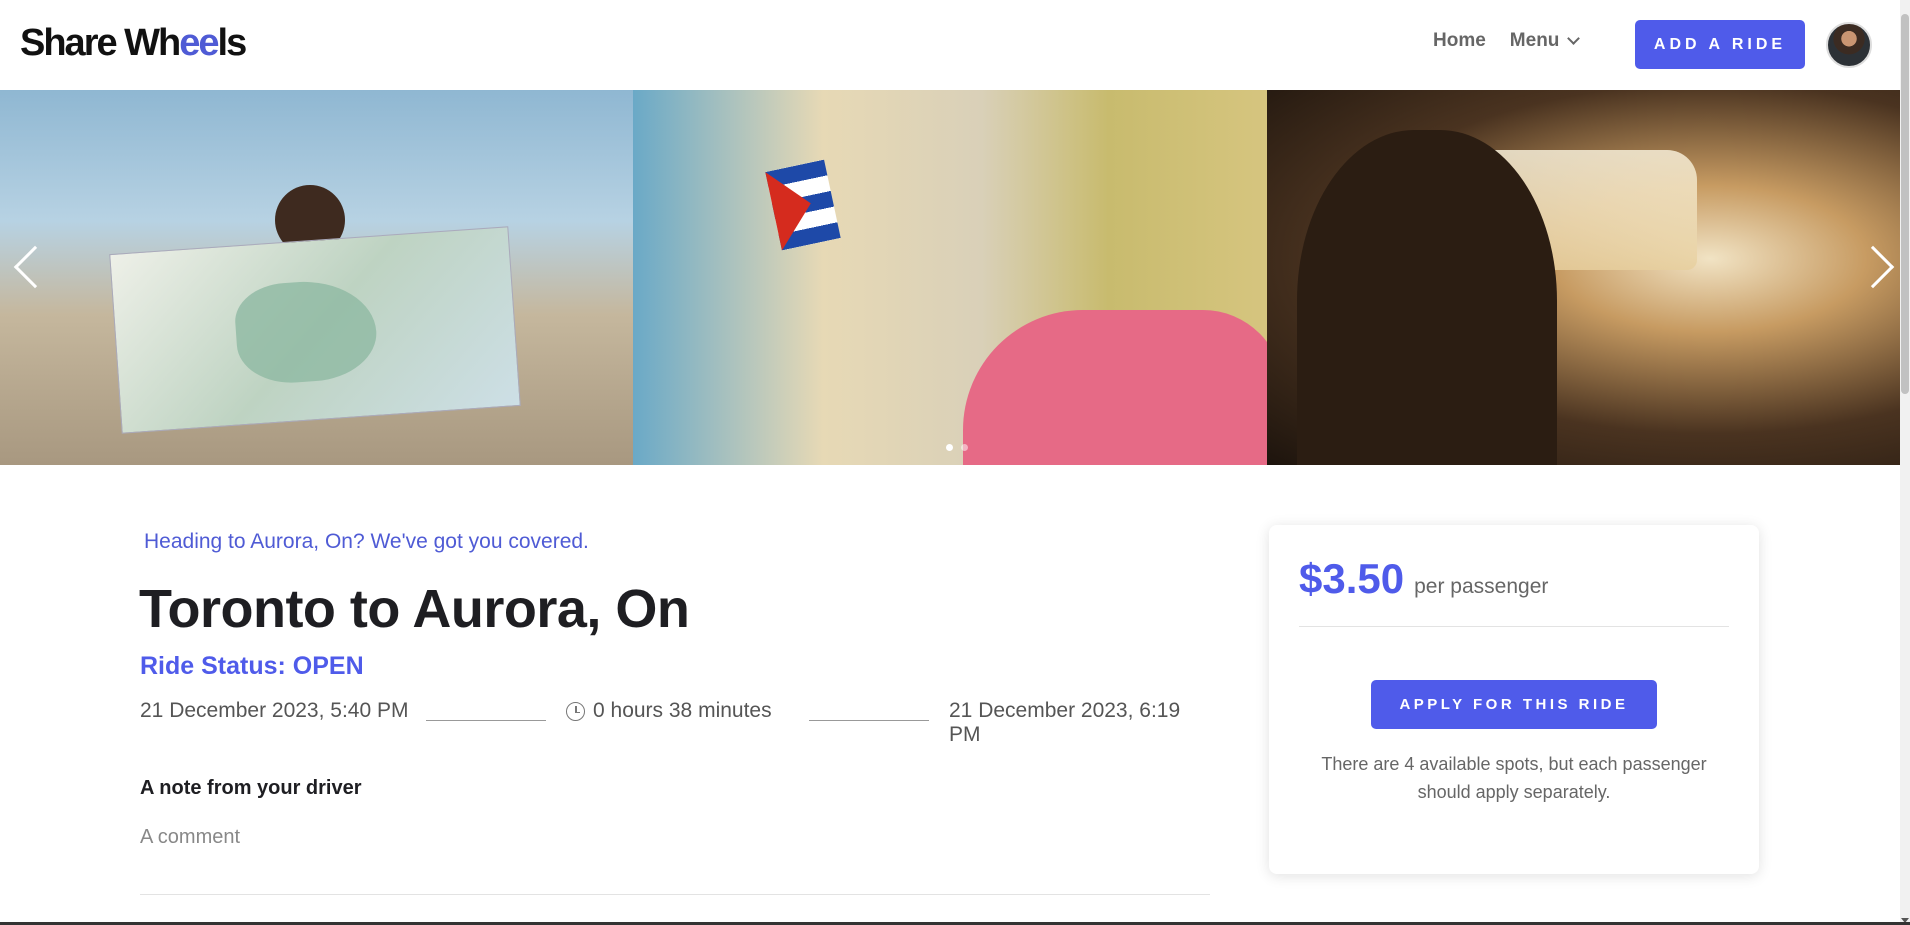 The image size is (1910, 925). I want to click on carousel-slide-map-reader, so click(317, 277).